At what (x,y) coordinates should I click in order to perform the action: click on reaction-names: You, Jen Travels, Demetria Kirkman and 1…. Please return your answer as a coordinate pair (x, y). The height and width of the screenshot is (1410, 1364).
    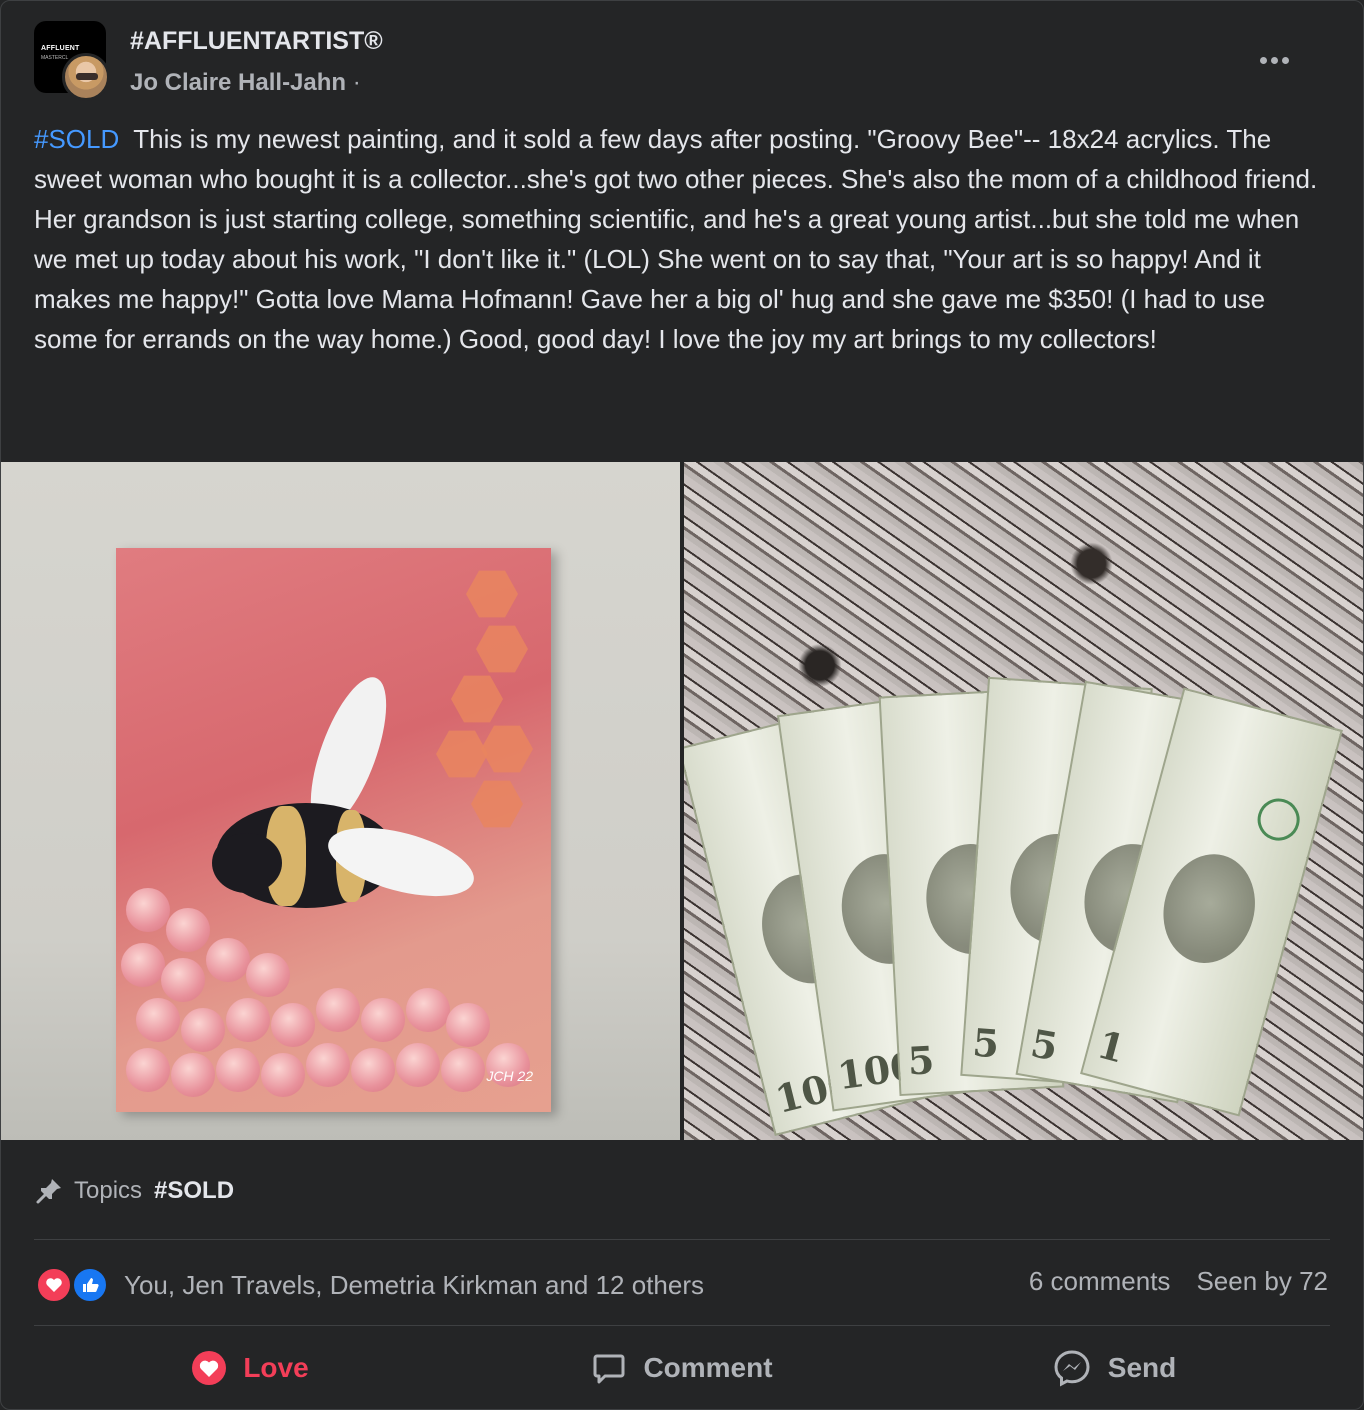
    Looking at the image, I should click on (414, 1285).